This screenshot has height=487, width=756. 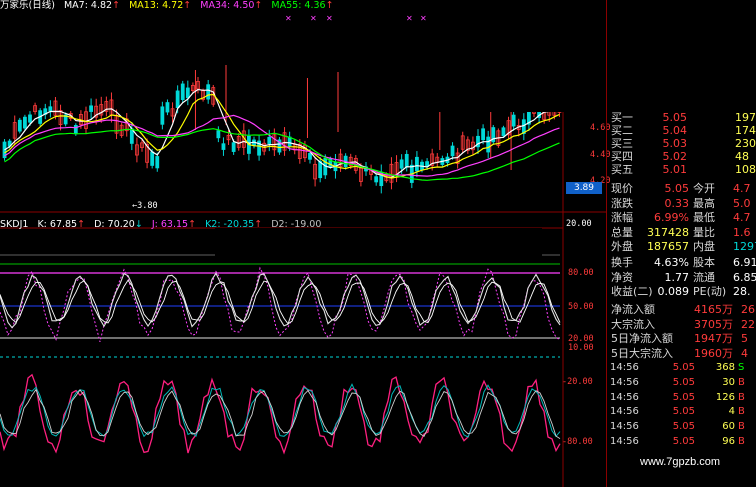 I want to click on stat-row: 收益(二) 0.089 PE(动) 28., so click(x=681, y=291).